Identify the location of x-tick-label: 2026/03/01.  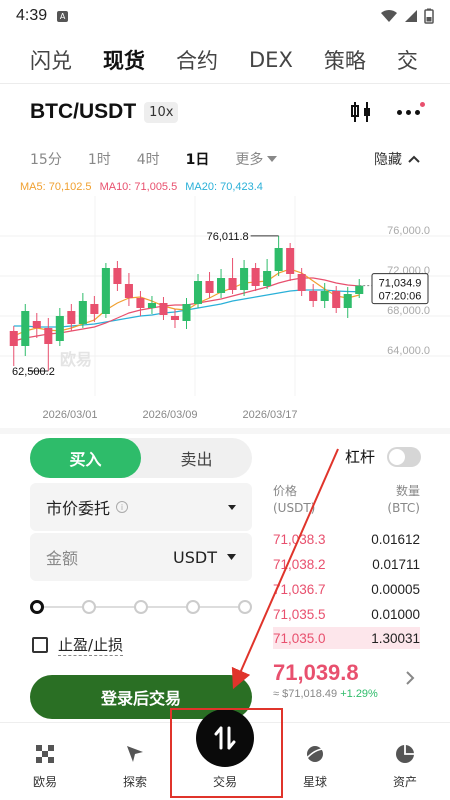
(69, 415).